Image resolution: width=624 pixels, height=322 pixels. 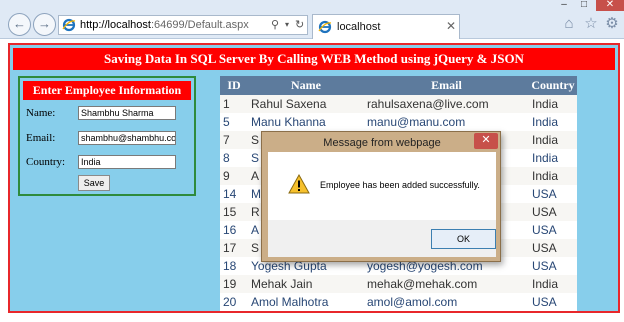 I want to click on url-path: :64699/Default.aspx, so click(x=199, y=25).